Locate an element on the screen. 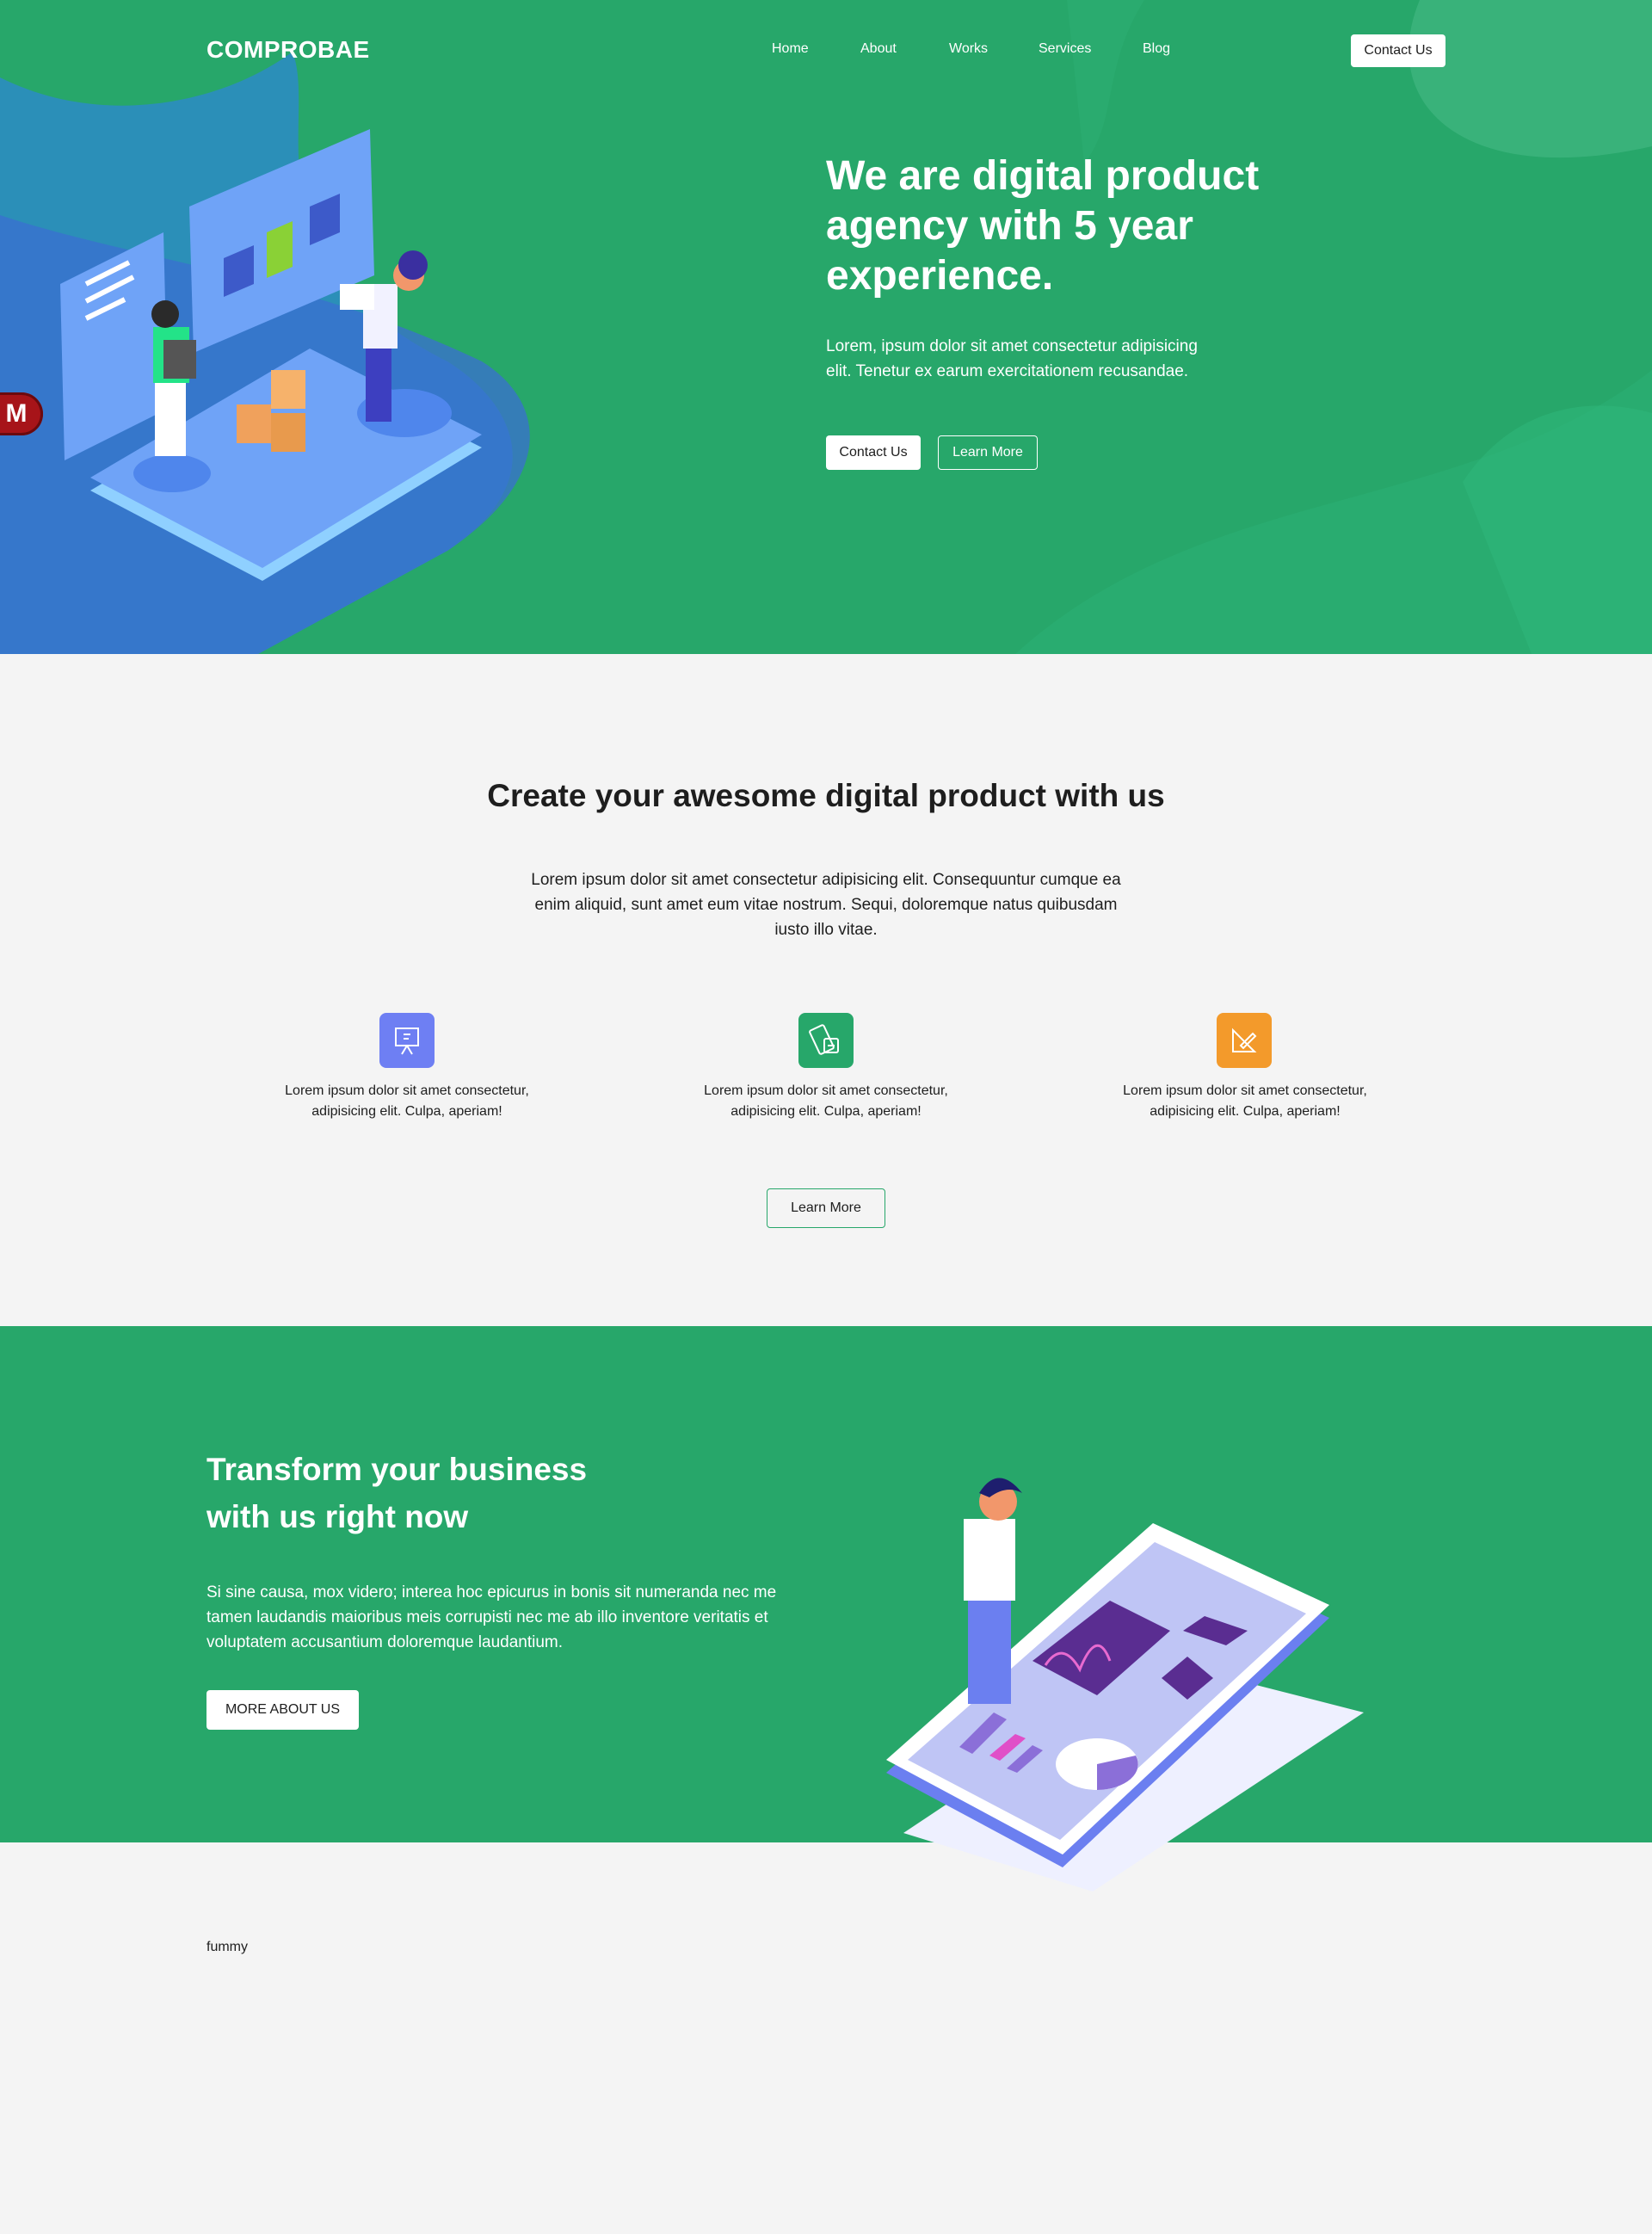  transform-title-line-2: with us right now is located at coordinates (337, 1517).